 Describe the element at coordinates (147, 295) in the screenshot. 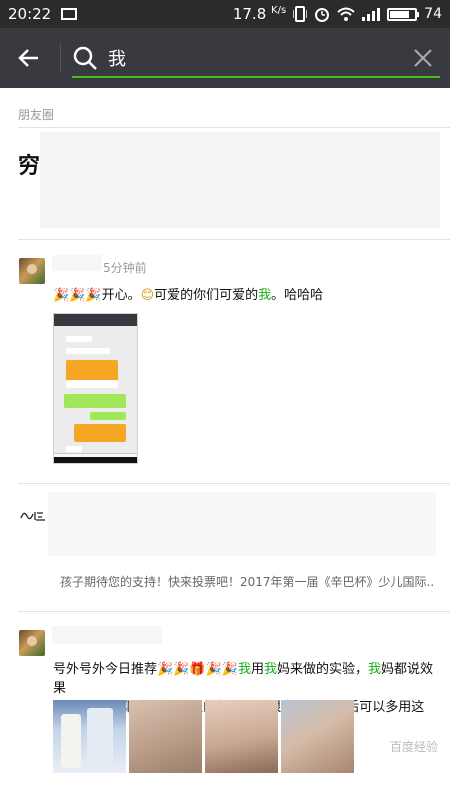

I see `smile-emoji-icon: 😊` at that location.